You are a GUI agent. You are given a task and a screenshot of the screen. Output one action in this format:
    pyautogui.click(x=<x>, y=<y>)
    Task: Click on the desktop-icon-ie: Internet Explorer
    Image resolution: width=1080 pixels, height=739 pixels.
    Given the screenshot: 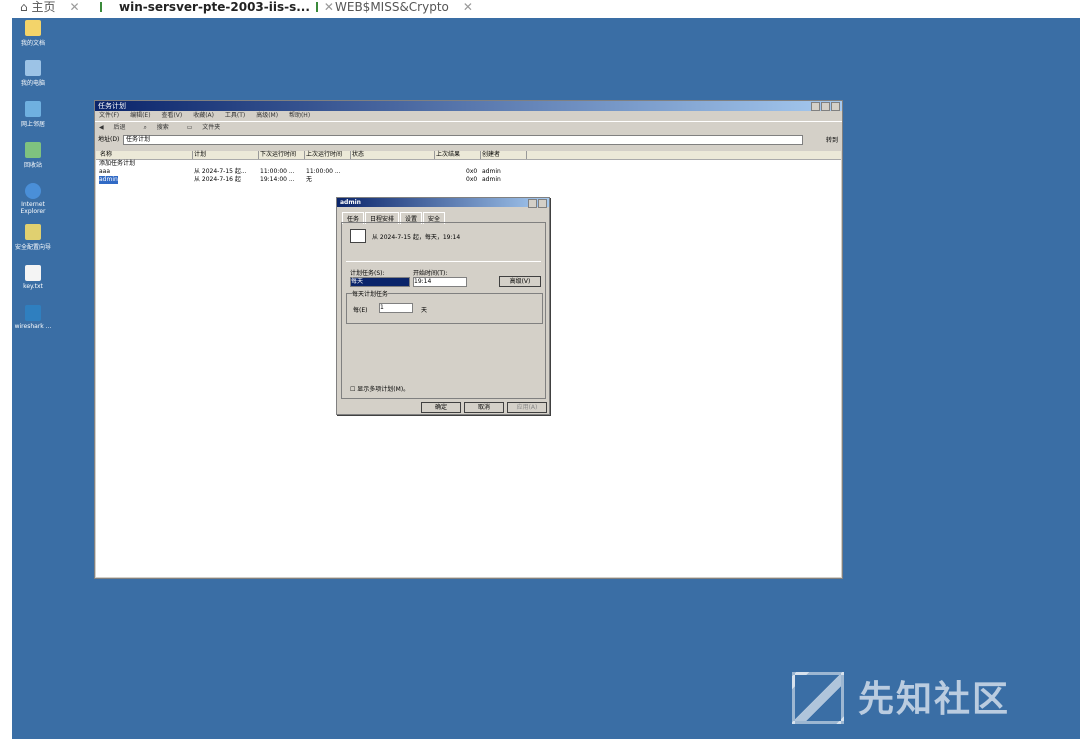 What is the action you would take?
    pyautogui.click(x=33, y=199)
    